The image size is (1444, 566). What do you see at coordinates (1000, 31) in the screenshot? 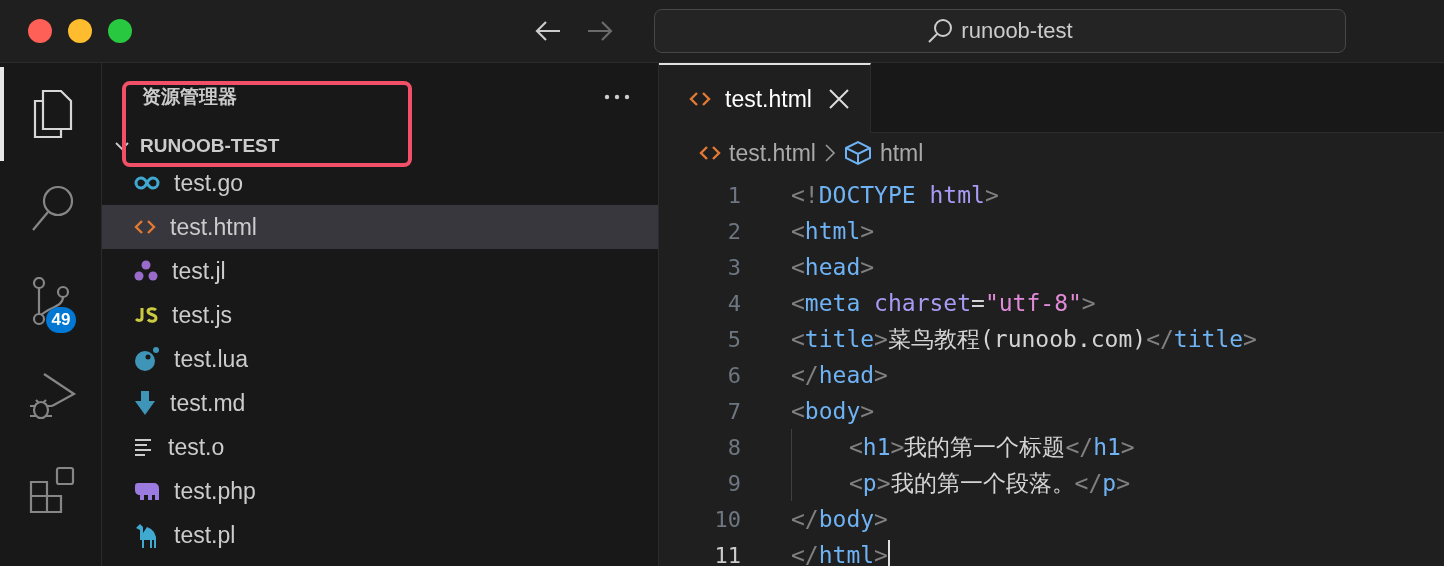
I see `command-search-field: runoob-test` at bounding box center [1000, 31].